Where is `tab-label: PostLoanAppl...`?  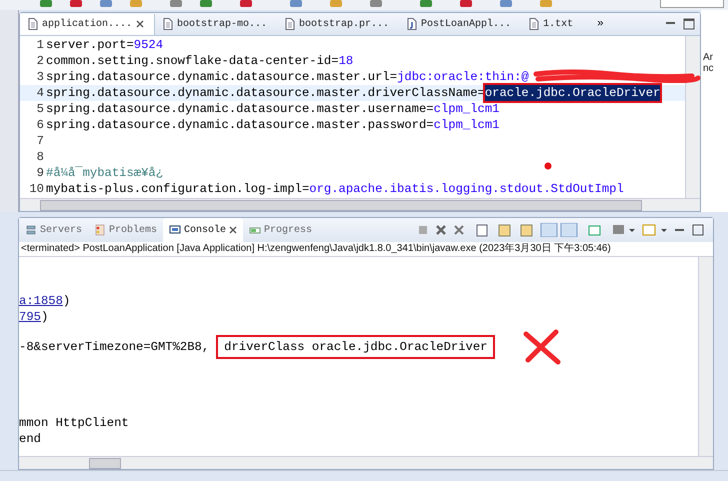 tab-label: PostLoanAppl... is located at coordinates (466, 24).